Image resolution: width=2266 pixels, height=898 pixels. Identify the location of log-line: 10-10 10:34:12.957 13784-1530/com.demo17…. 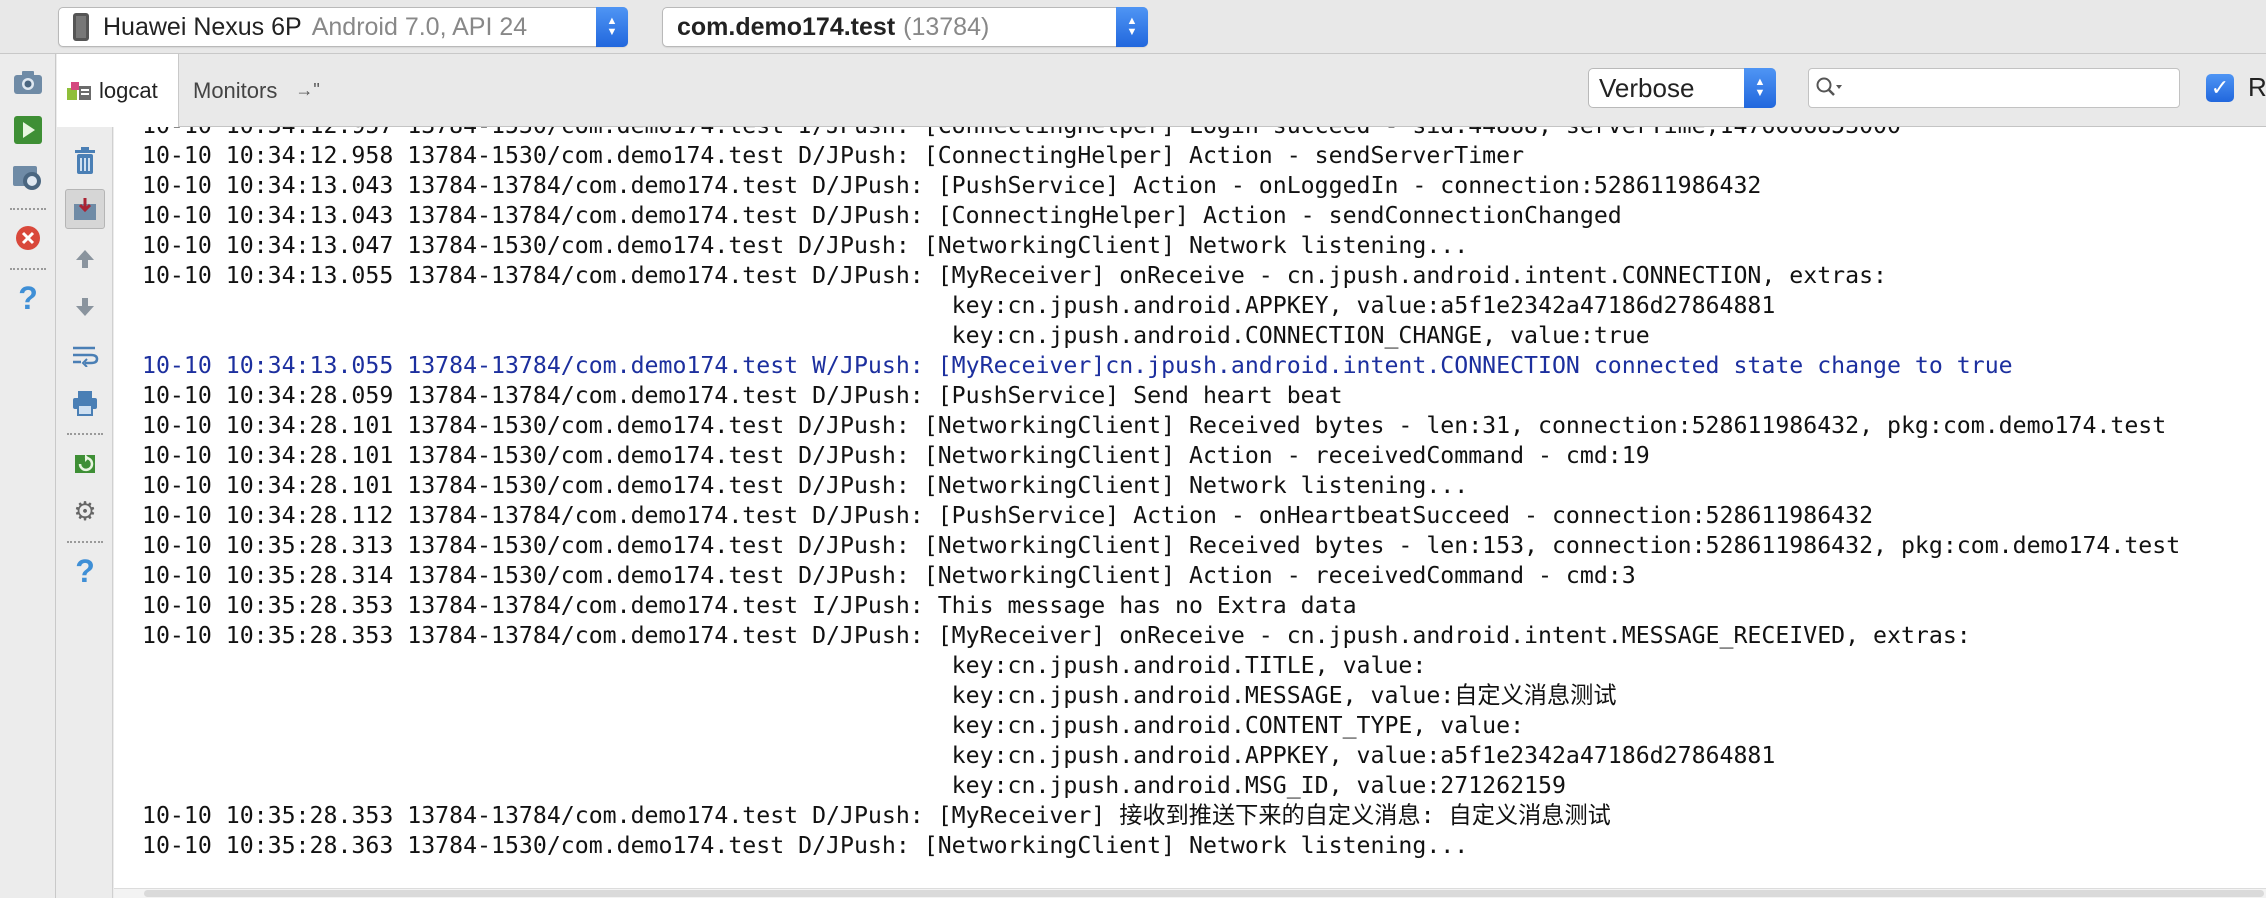
(1021, 134).